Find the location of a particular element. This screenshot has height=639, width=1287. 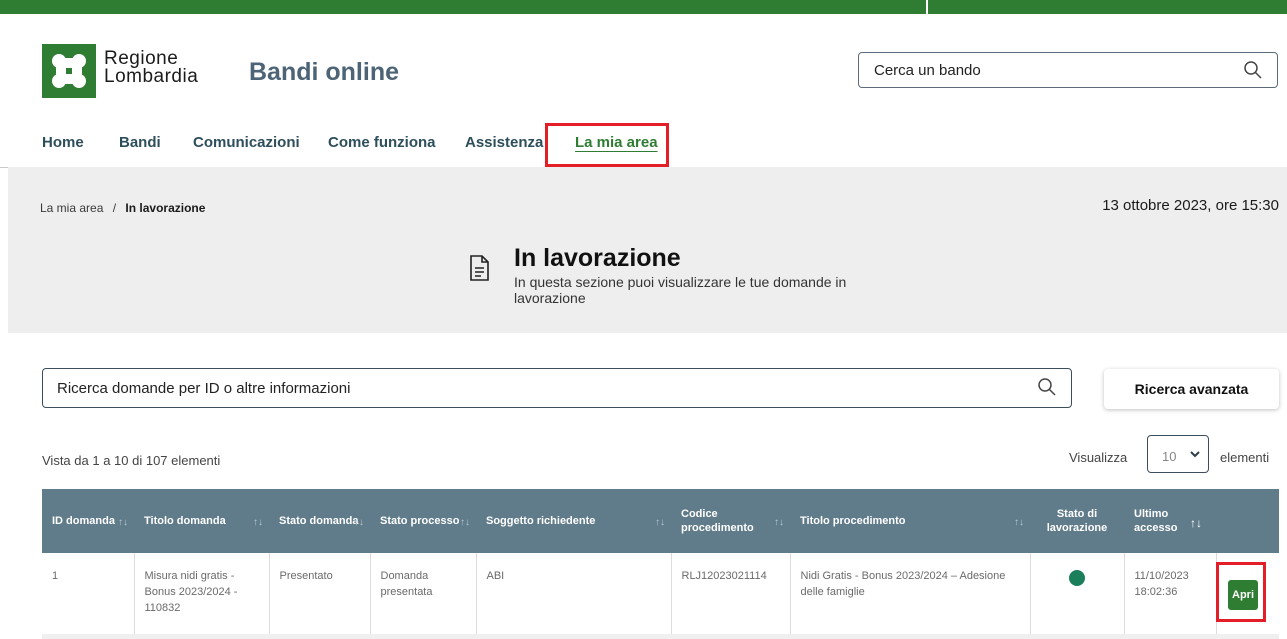

column-label: Titolo procedimento is located at coordinates (853, 521).